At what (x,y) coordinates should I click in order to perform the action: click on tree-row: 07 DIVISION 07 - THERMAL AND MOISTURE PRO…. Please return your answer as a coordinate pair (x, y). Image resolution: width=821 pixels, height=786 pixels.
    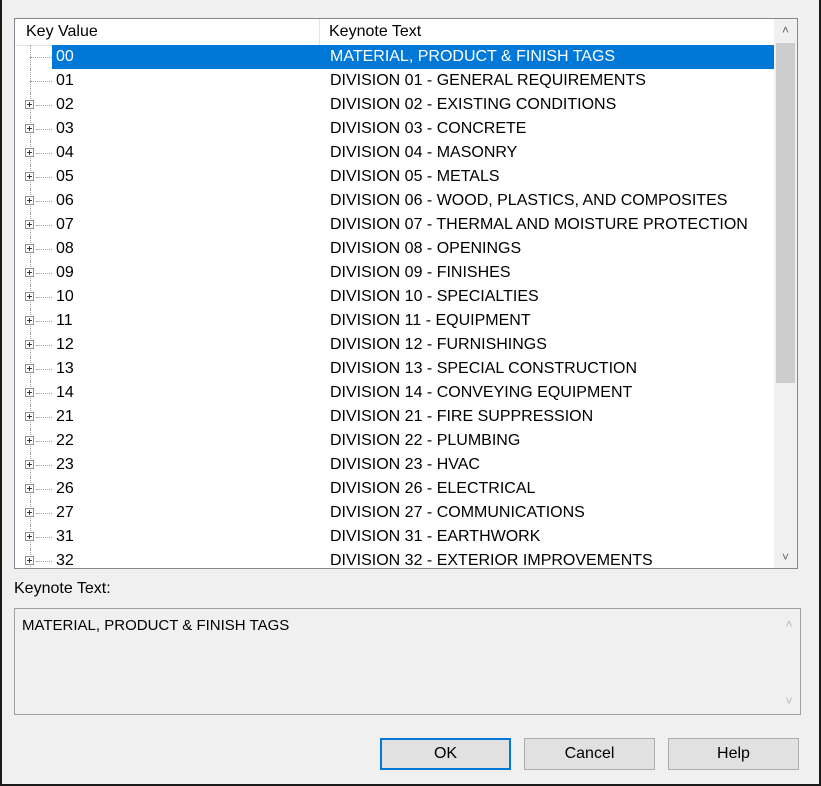
    Looking at the image, I should click on (395, 225).